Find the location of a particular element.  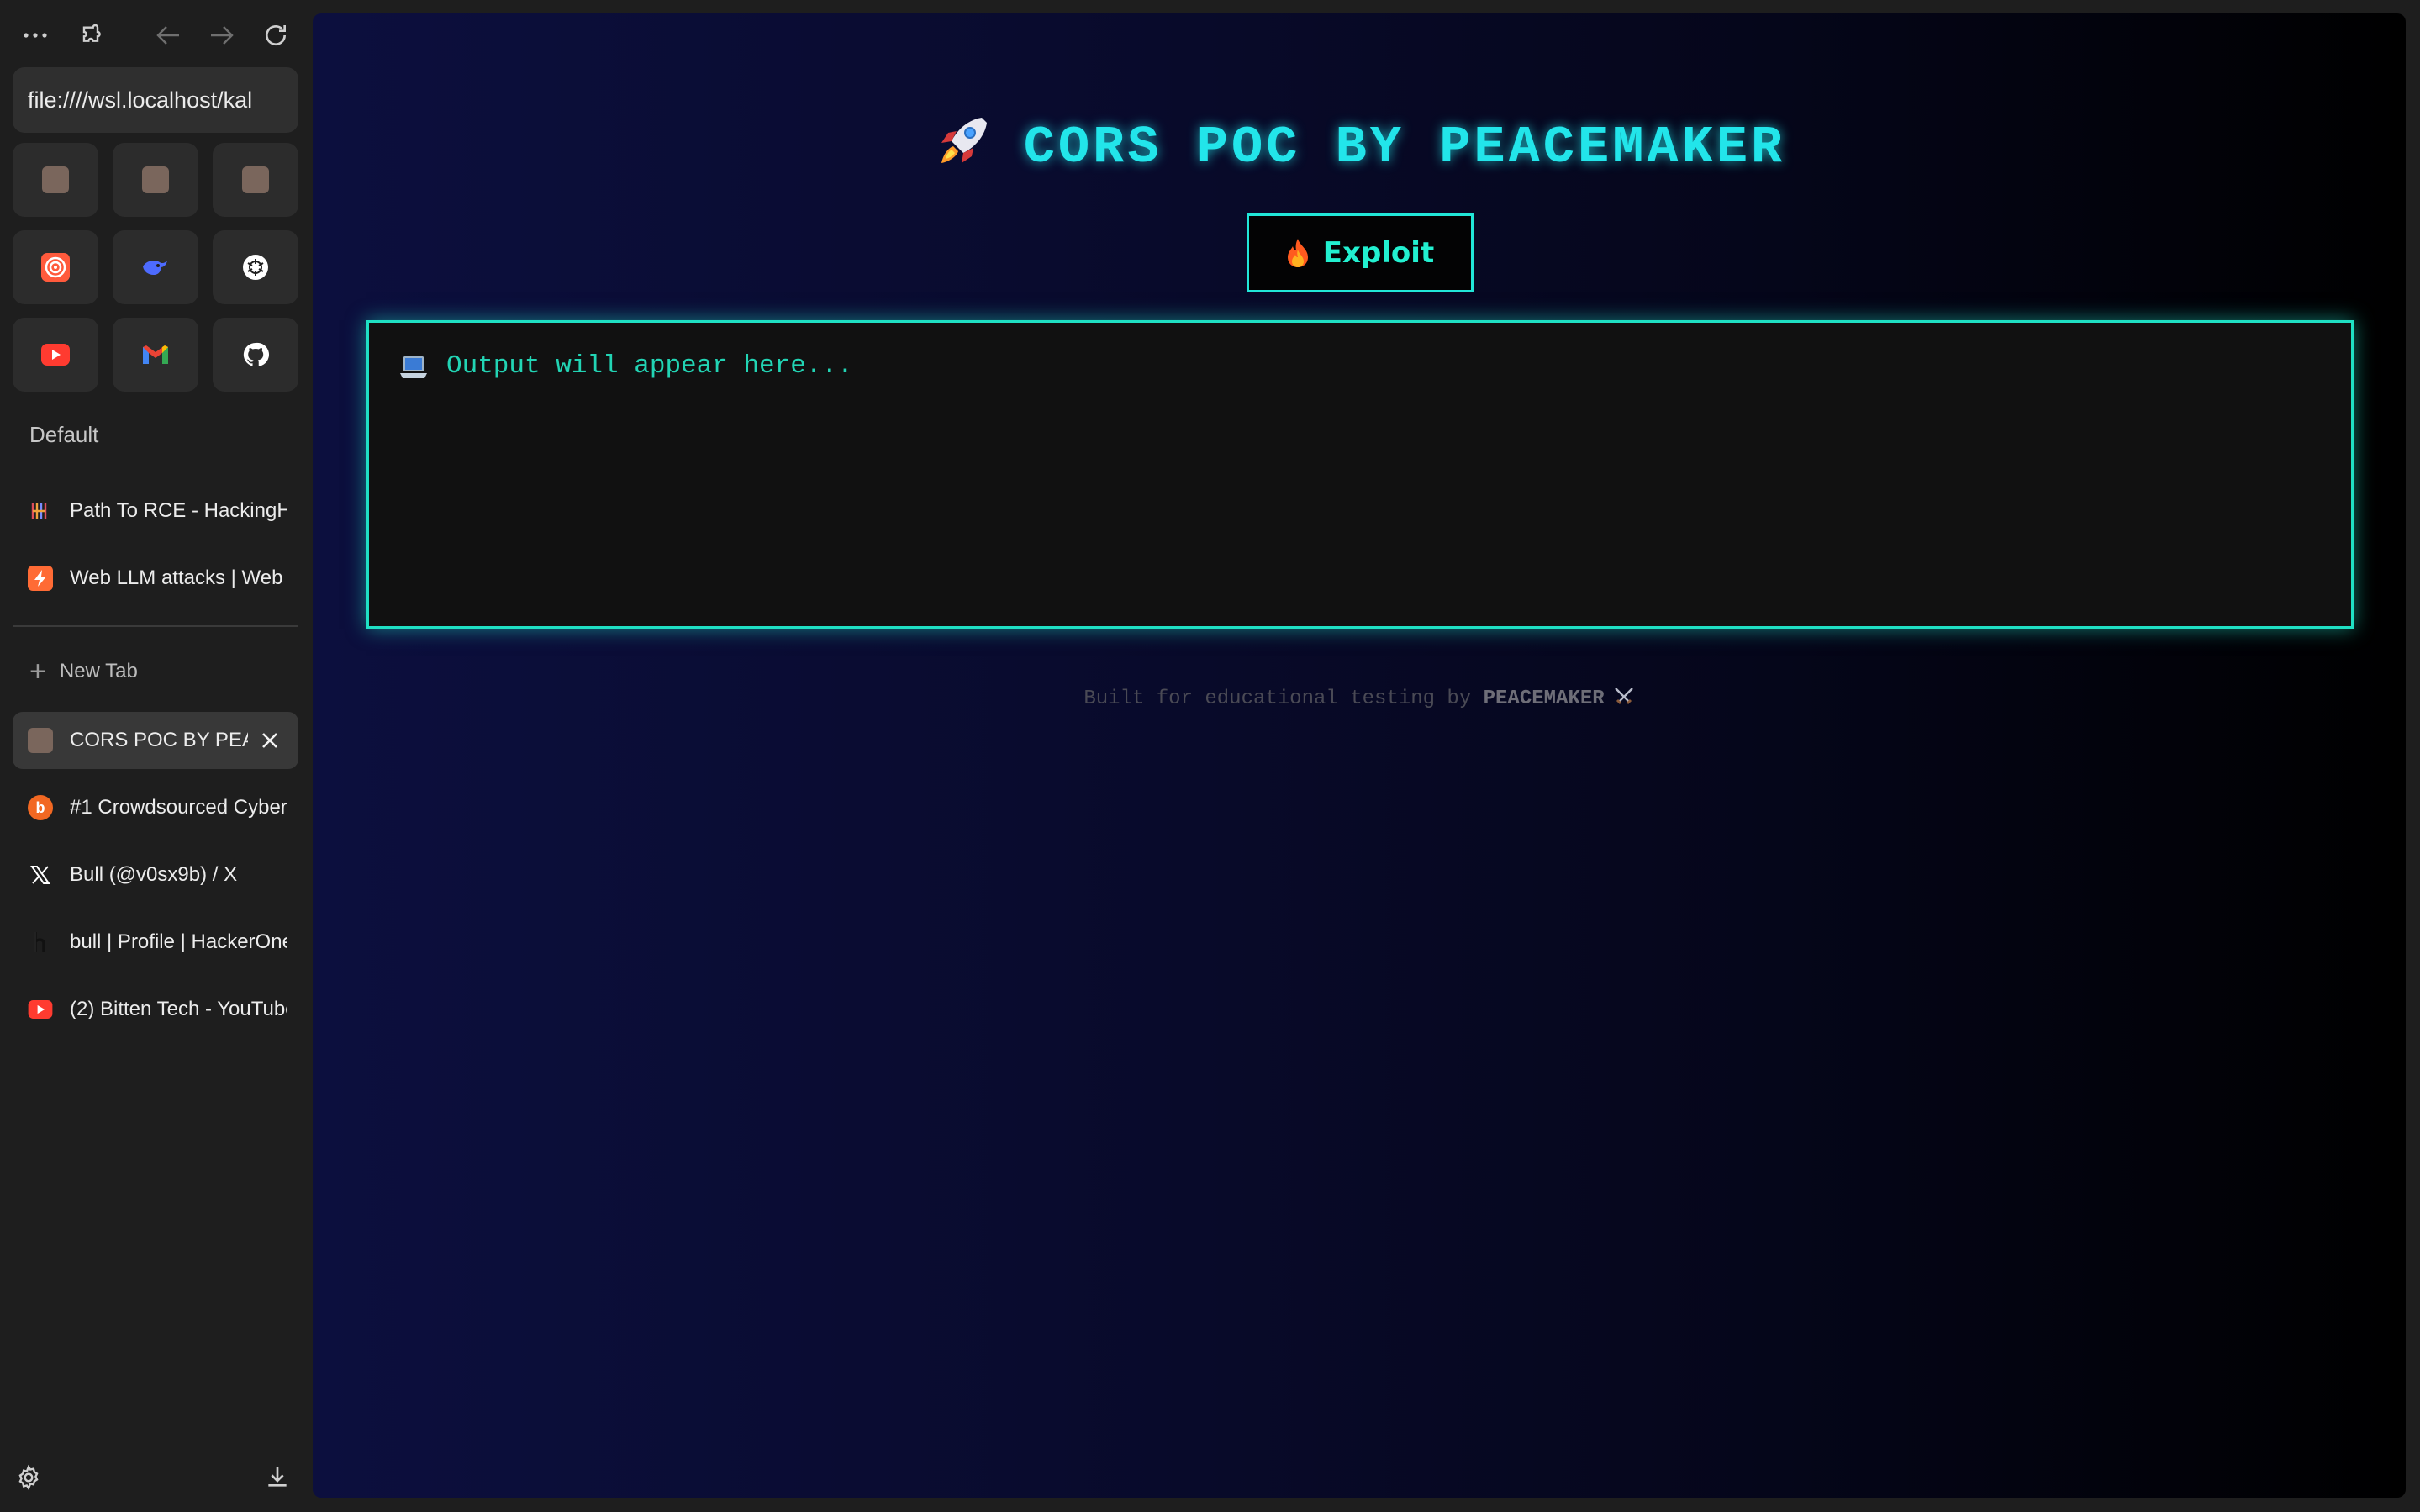

tab-title: #1 Crowdsourced Cybersecurity is located at coordinates (178, 808).